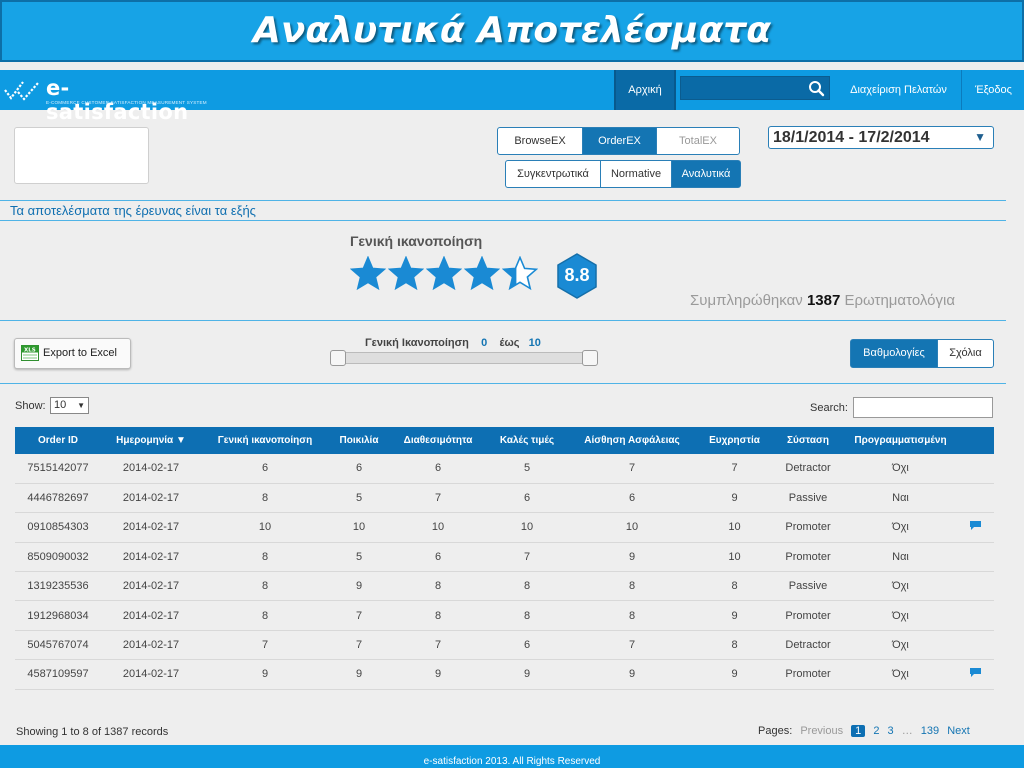 This screenshot has height=768, width=1024. I want to click on range-slider-max-handle, so click(590, 358).